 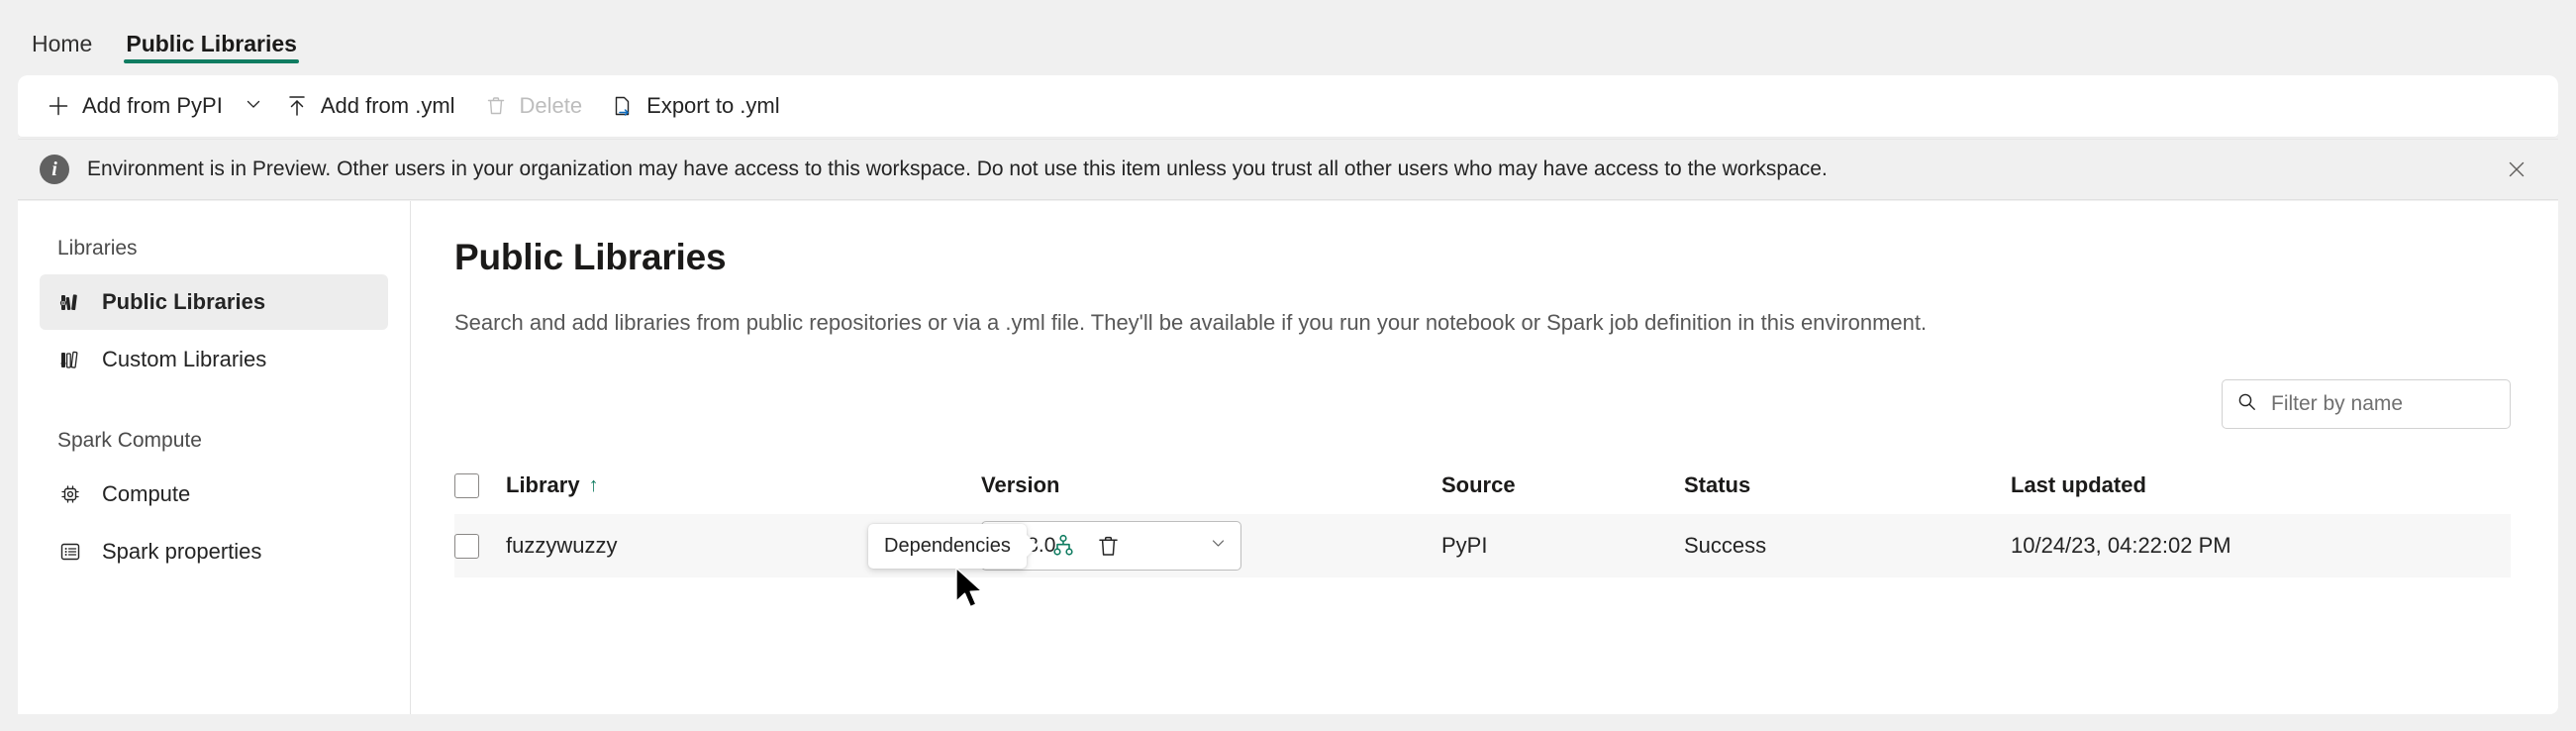 I want to click on cell-source: PyPI, so click(x=1464, y=545).